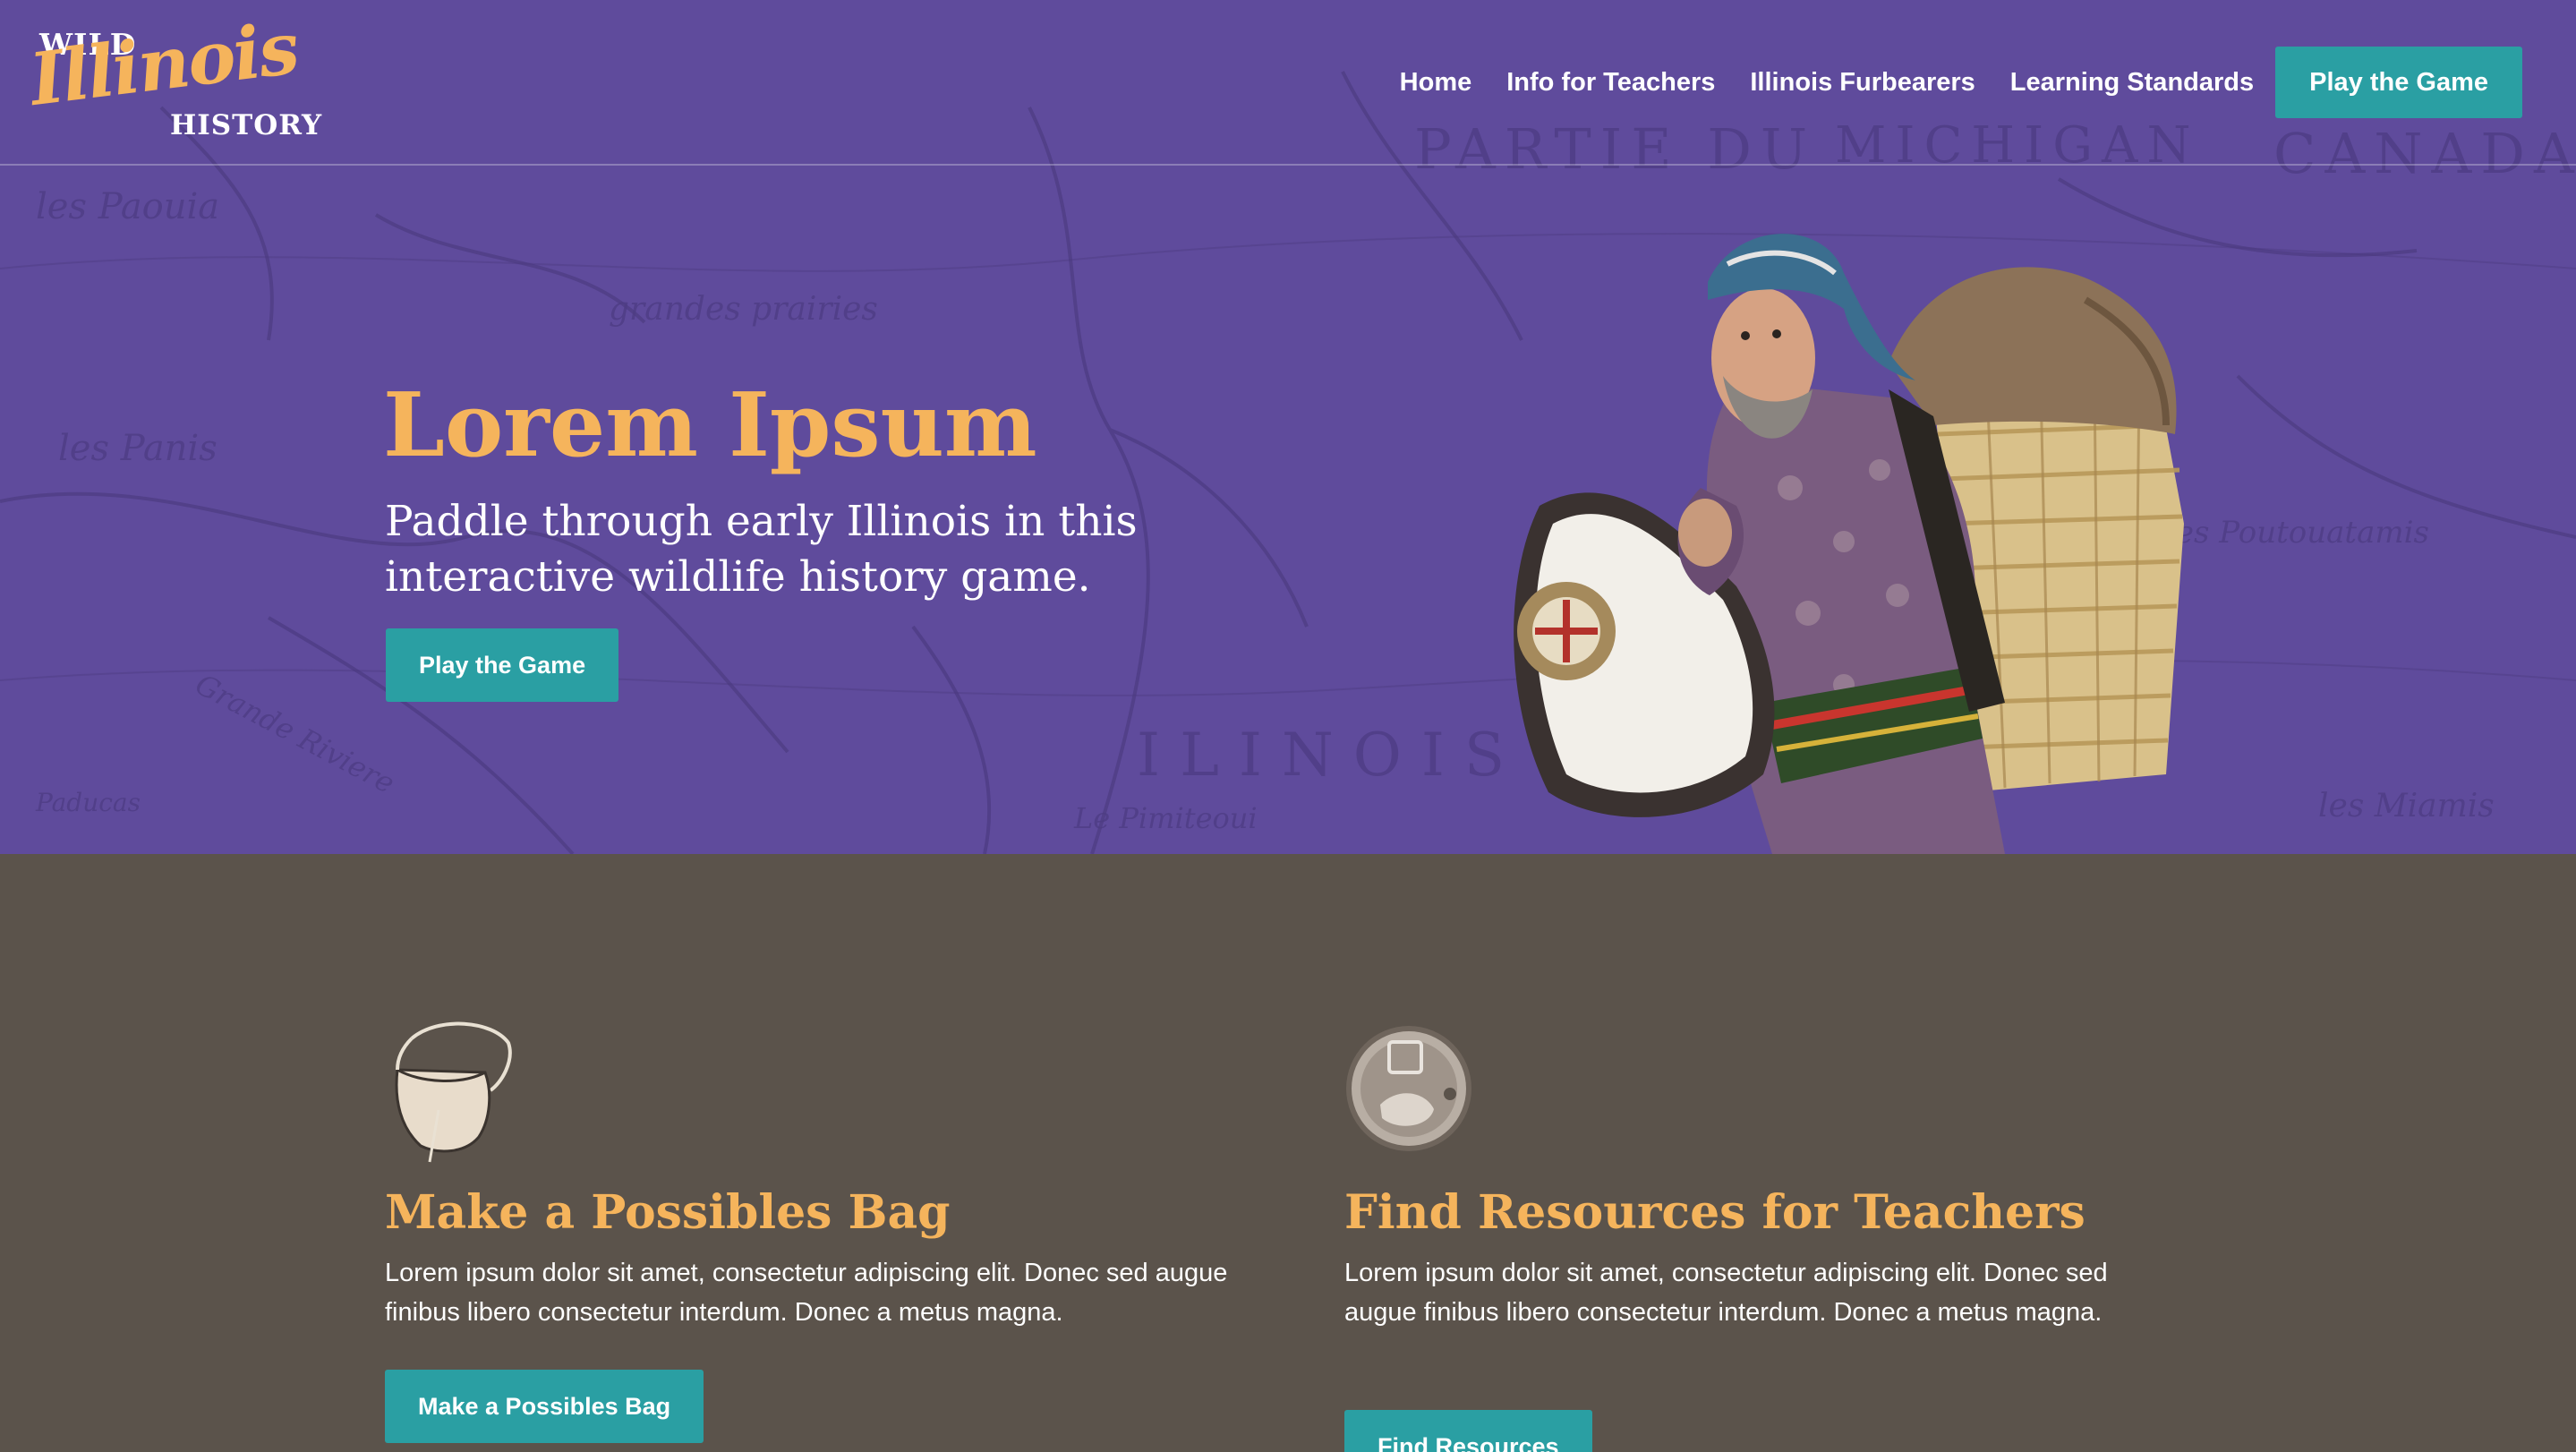 This screenshot has height=1452, width=2576. What do you see at coordinates (1468, 1431) in the screenshot?
I see `find-resources-button: Find Resources` at bounding box center [1468, 1431].